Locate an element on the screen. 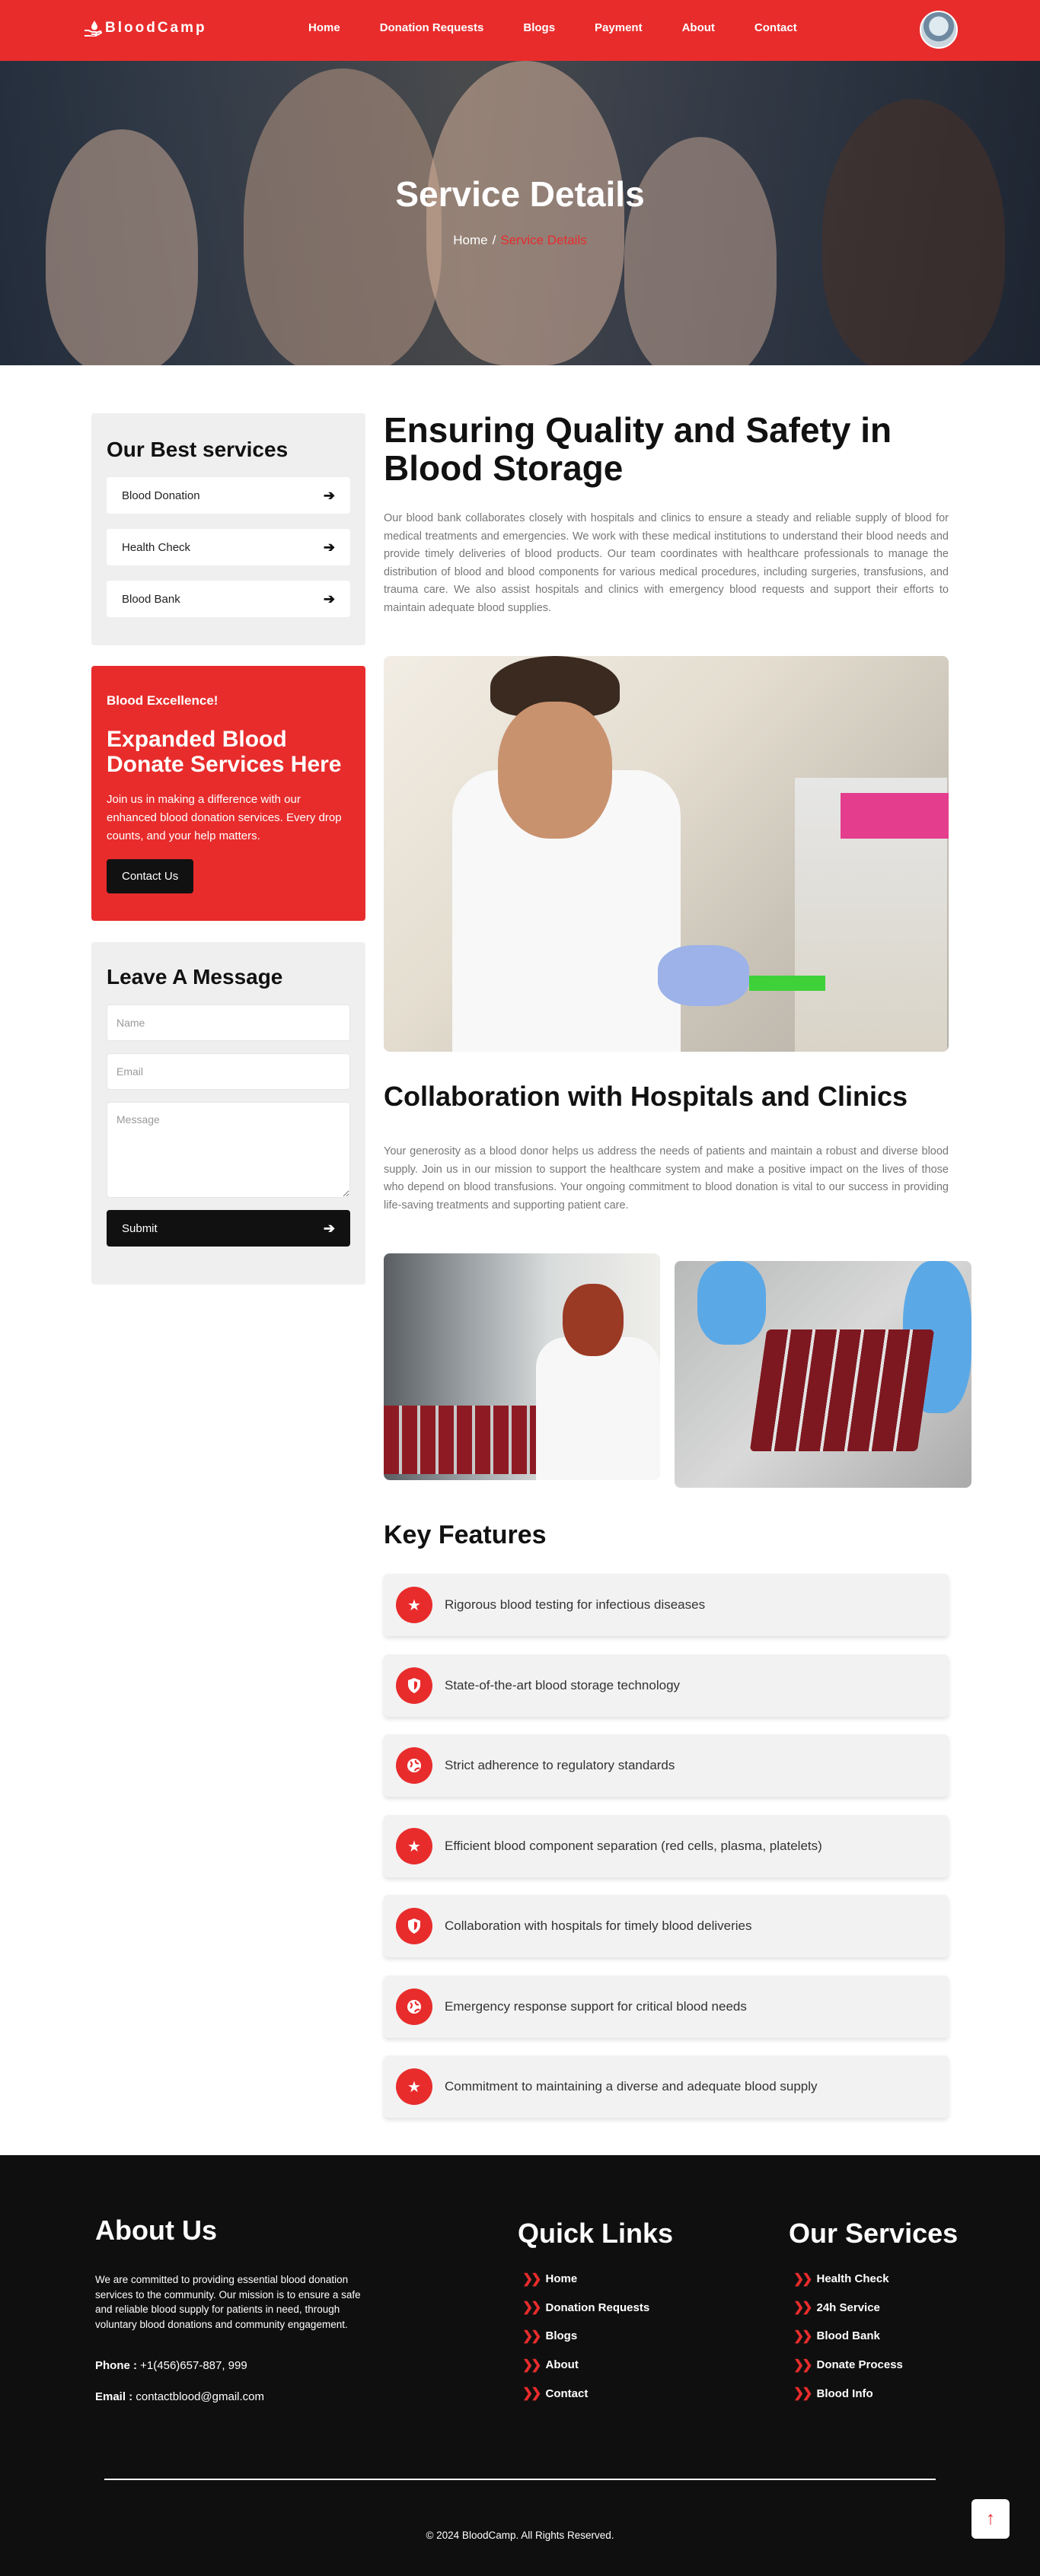 This screenshot has width=1040, height=2576. email-label: Email : is located at coordinates (114, 2396).